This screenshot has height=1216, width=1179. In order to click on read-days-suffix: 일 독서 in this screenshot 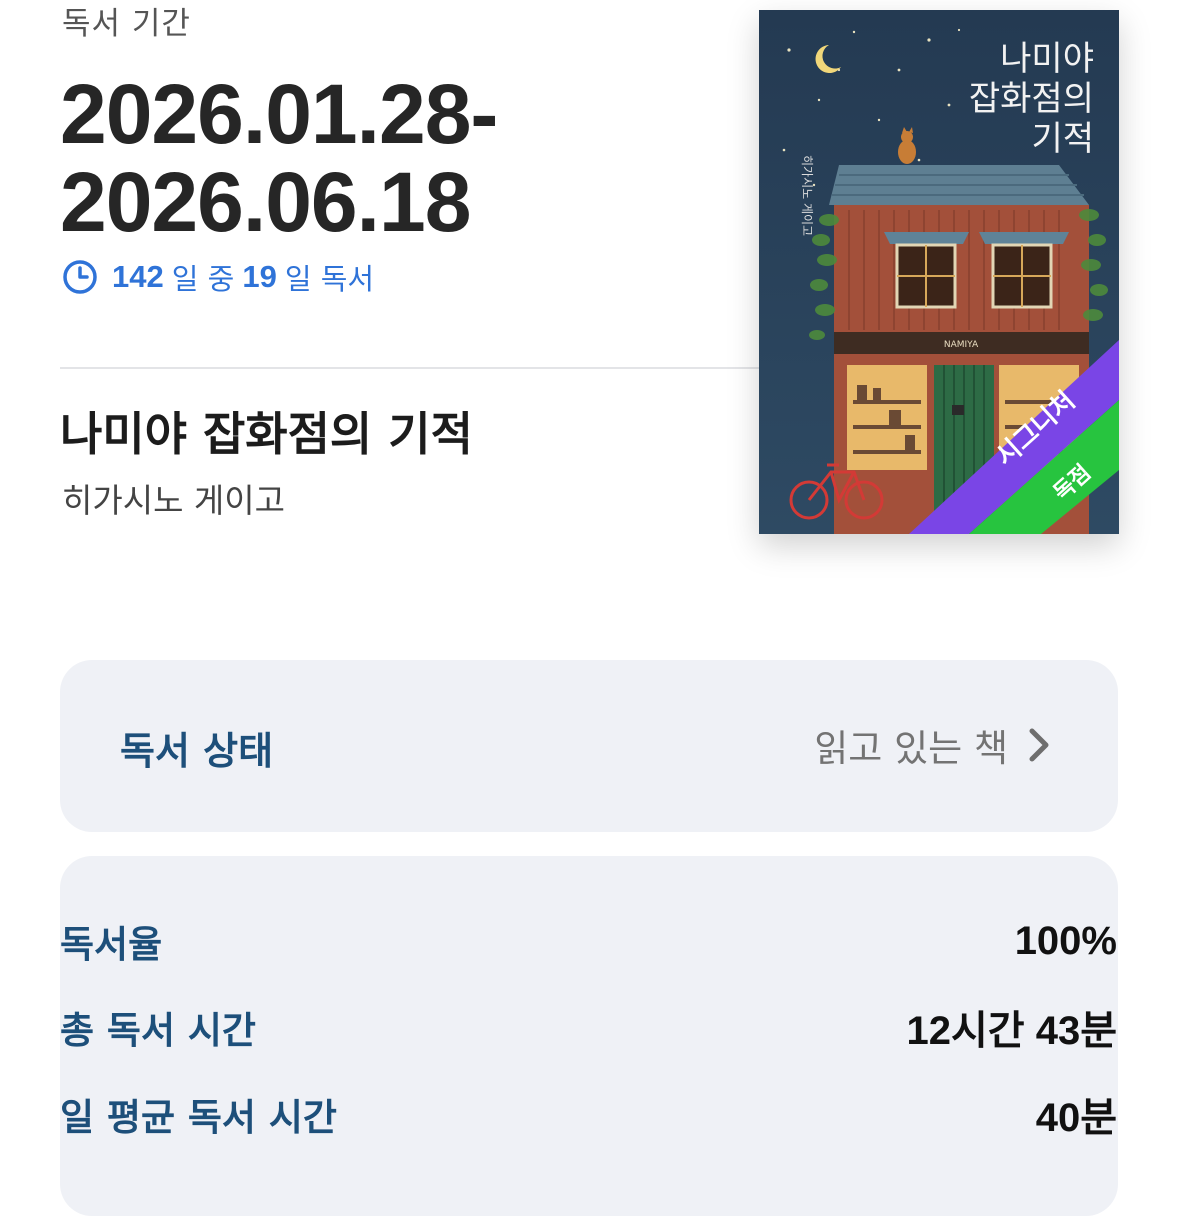, I will do `click(329, 279)`.